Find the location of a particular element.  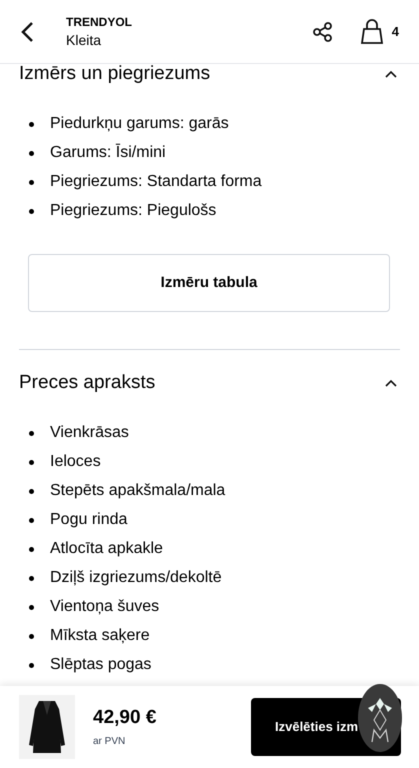

price-note: ar PVN is located at coordinates (109, 741).